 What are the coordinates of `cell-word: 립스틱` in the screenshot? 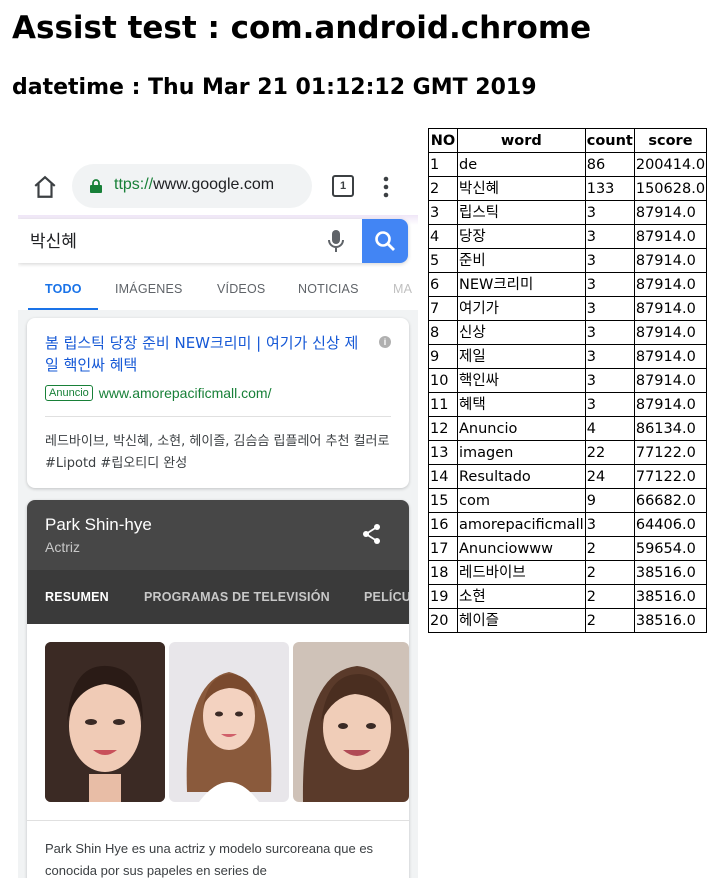 It's located at (521, 212).